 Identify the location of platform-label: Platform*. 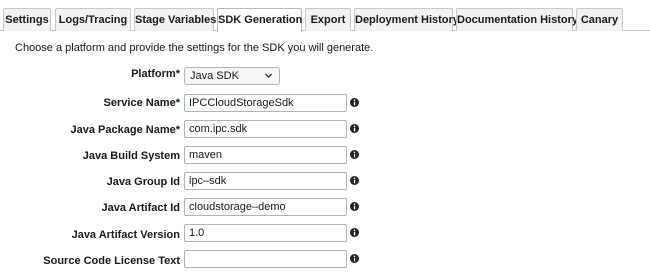
(155, 74).